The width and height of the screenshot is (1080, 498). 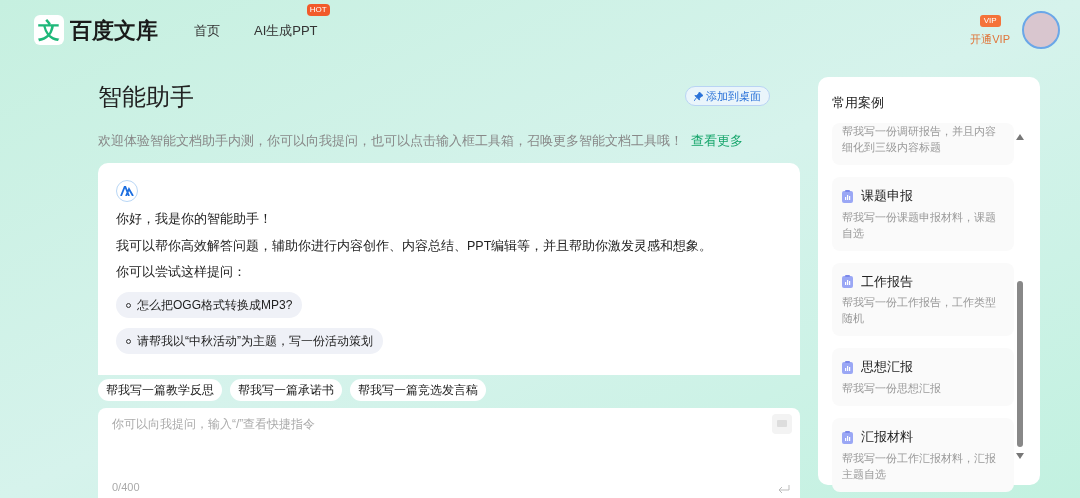 I want to click on panel-title: 常用案例, so click(x=858, y=103).